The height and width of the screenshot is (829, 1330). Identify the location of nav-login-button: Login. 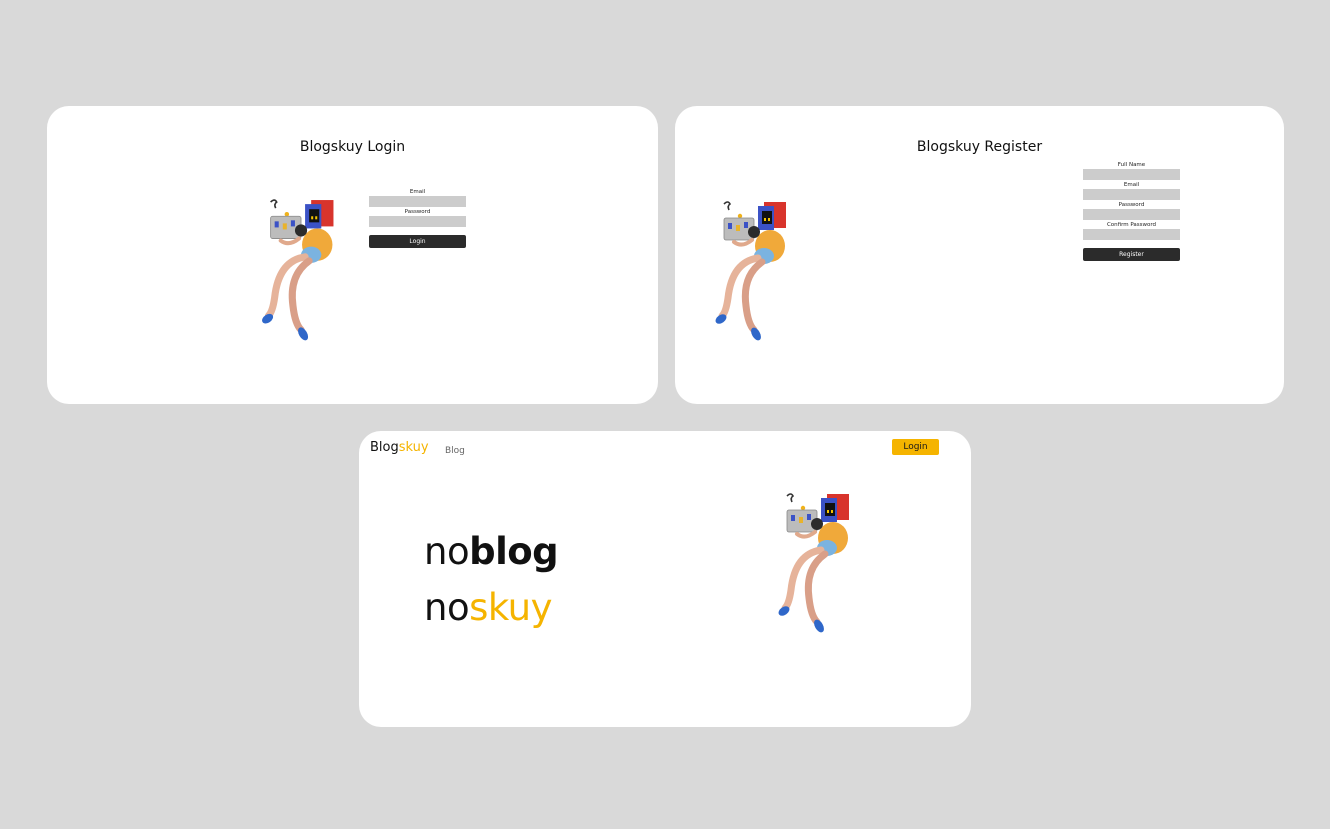
(915, 447).